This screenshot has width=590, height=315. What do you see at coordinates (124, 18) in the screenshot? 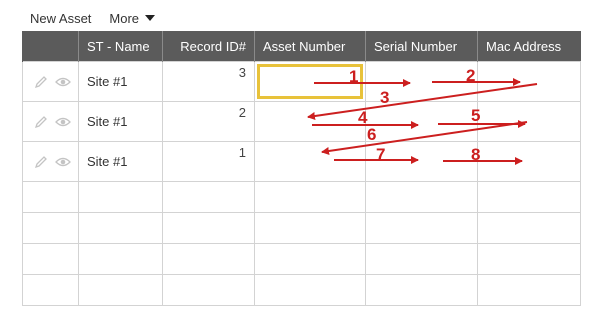
I see `more-label: More` at bounding box center [124, 18].